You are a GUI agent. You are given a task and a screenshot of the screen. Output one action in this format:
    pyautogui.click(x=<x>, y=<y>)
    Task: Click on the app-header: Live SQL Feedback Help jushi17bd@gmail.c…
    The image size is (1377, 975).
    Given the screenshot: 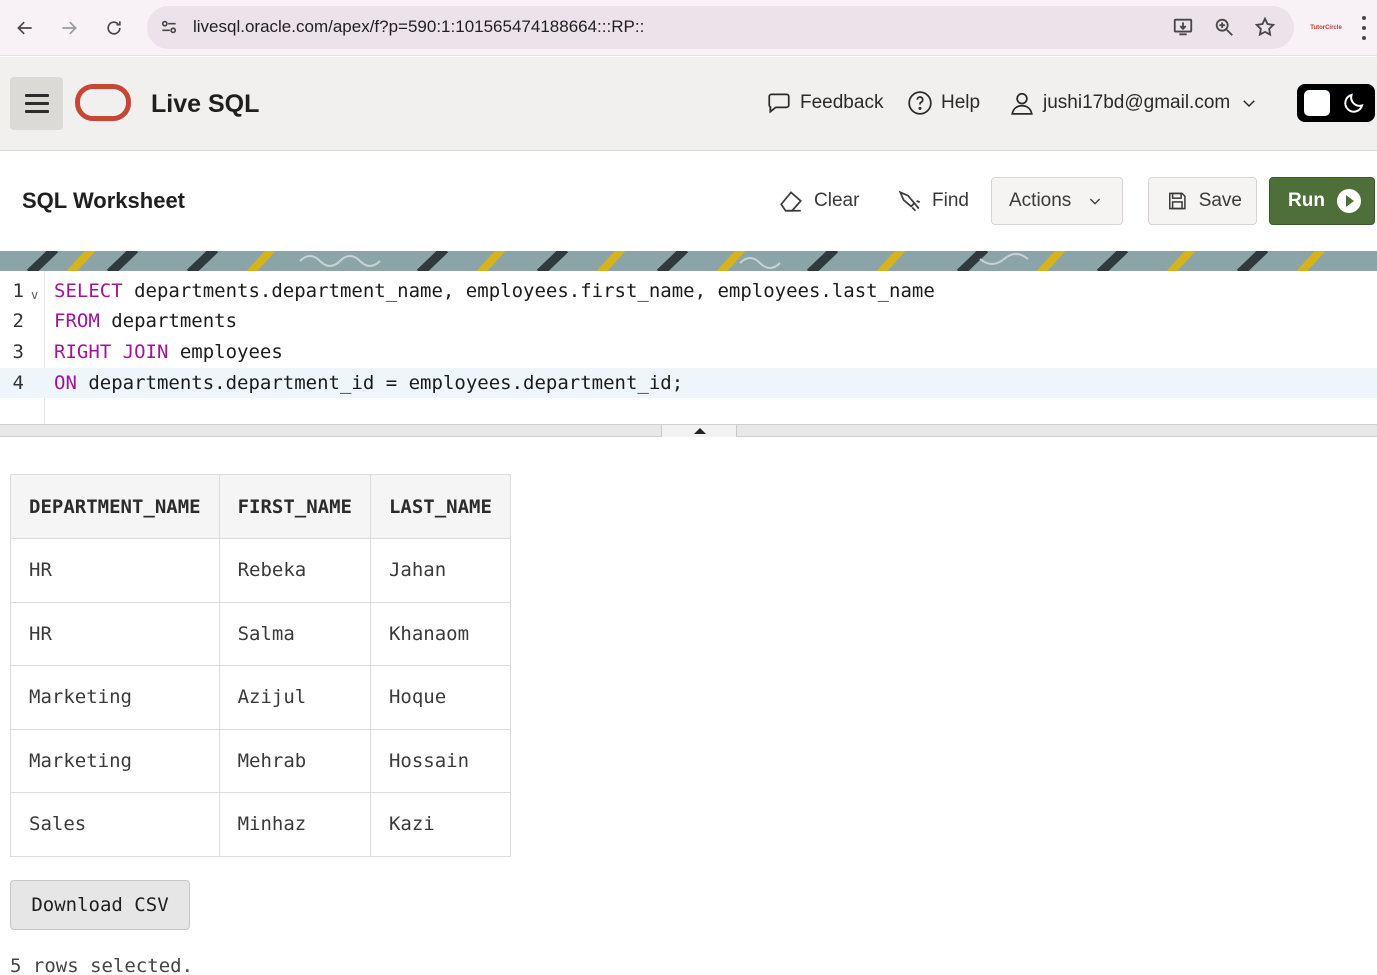 What is the action you would take?
    pyautogui.click(x=688, y=104)
    